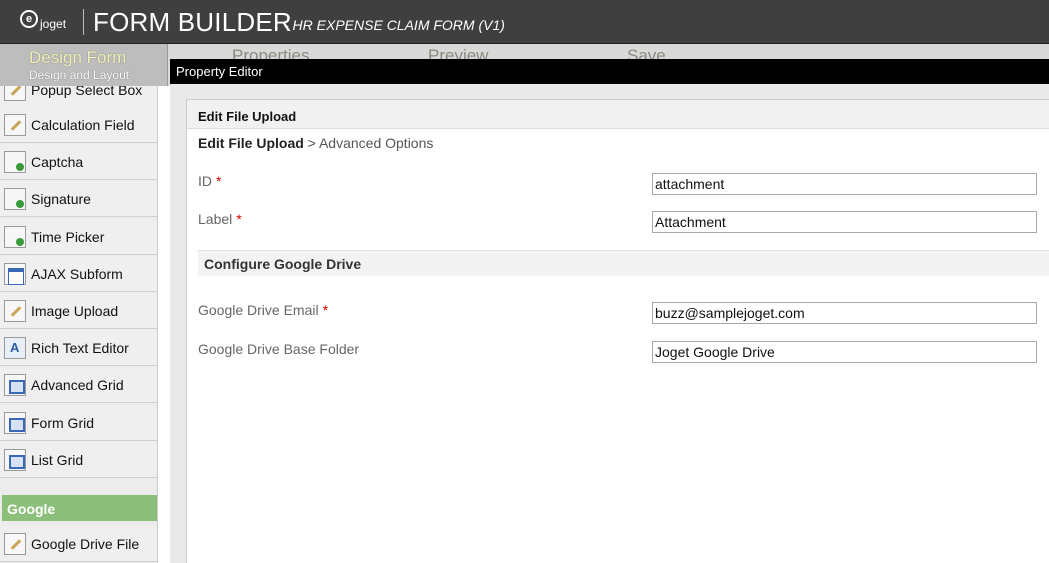 This screenshot has height=563, width=1049. I want to click on palette-item-label: Popup Select Box, so click(87, 92).